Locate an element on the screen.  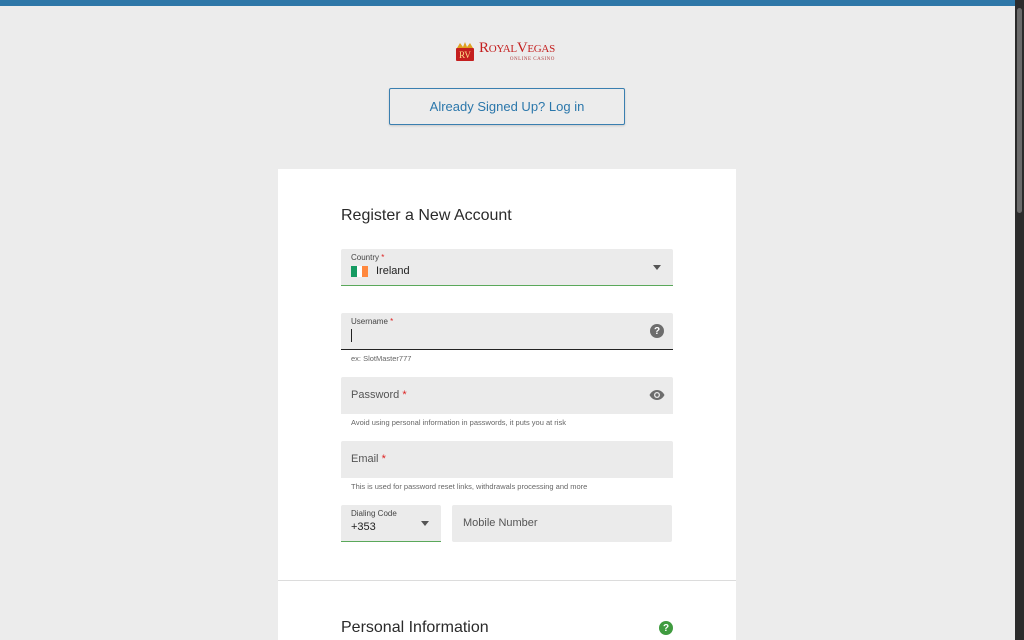
country-value: Ireland is located at coordinates (380, 271).